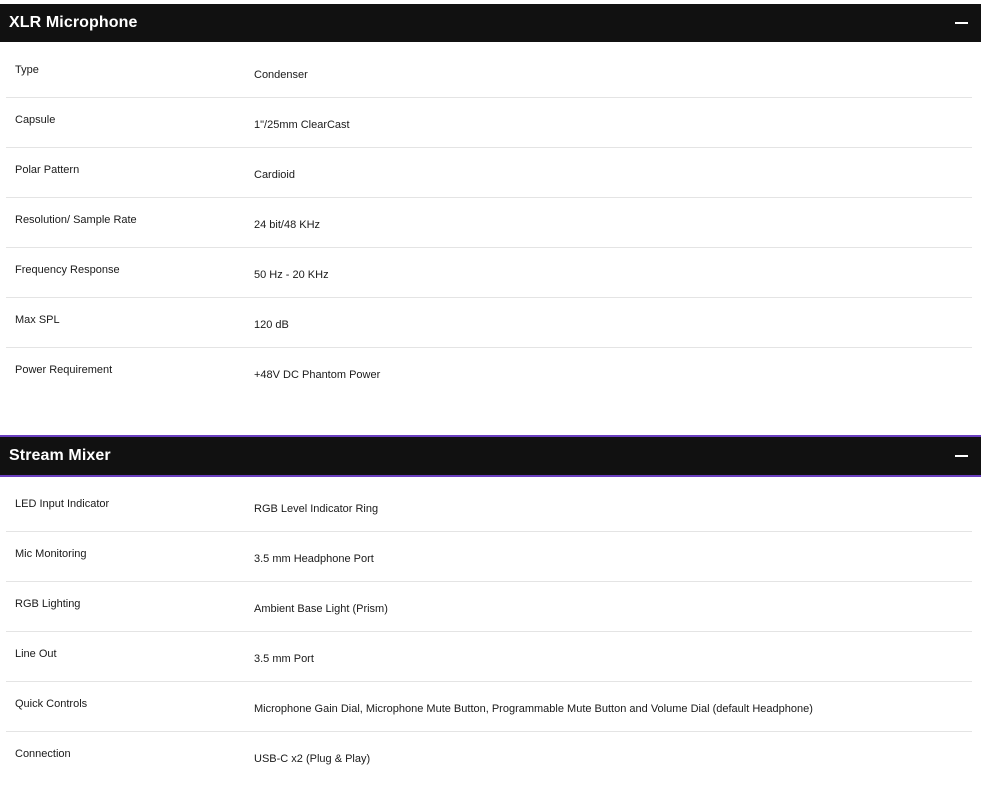  What do you see at coordinates (36, 654) in the screenshot?
I see `spec-label: Line Out` at bounding box center [36, 654].